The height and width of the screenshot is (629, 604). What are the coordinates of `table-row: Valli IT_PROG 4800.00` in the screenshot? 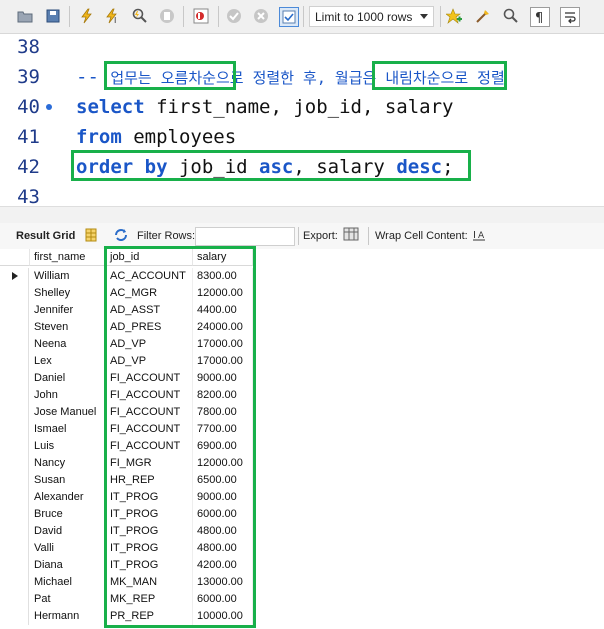 It's located at (302, 548).